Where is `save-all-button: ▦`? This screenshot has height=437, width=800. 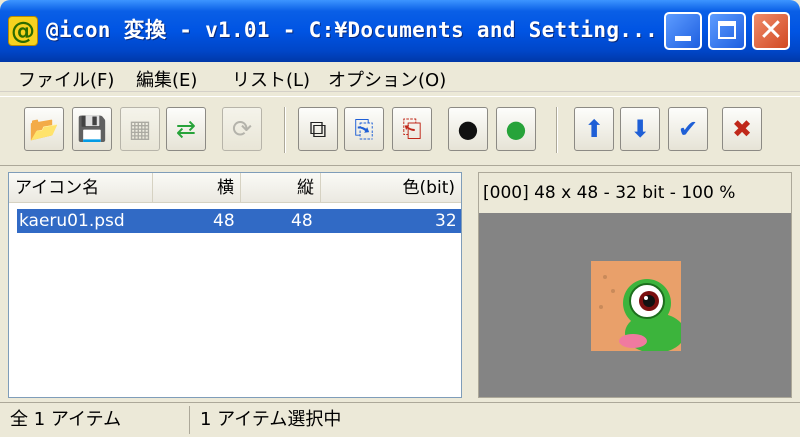 save-all-button: ▦ is located at coordinates (140, 129).